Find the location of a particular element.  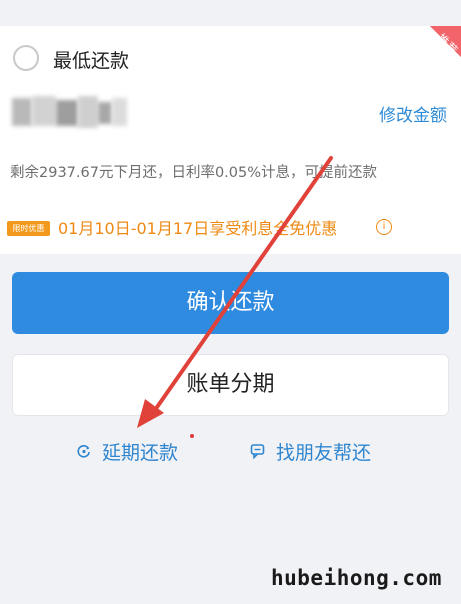

watermark: hubeihong.com is located at coordinates (356, 578).